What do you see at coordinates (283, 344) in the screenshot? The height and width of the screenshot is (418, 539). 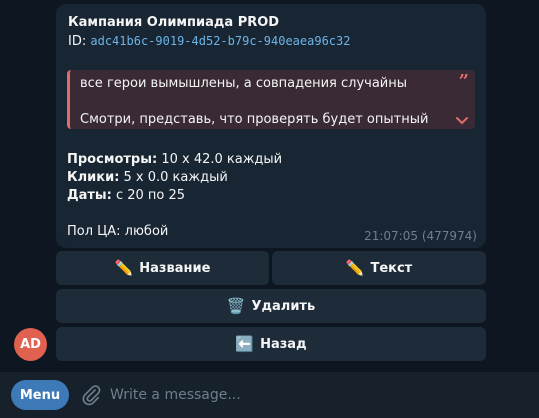 I see `back-label: Назад` at bounding box center [283, 344].